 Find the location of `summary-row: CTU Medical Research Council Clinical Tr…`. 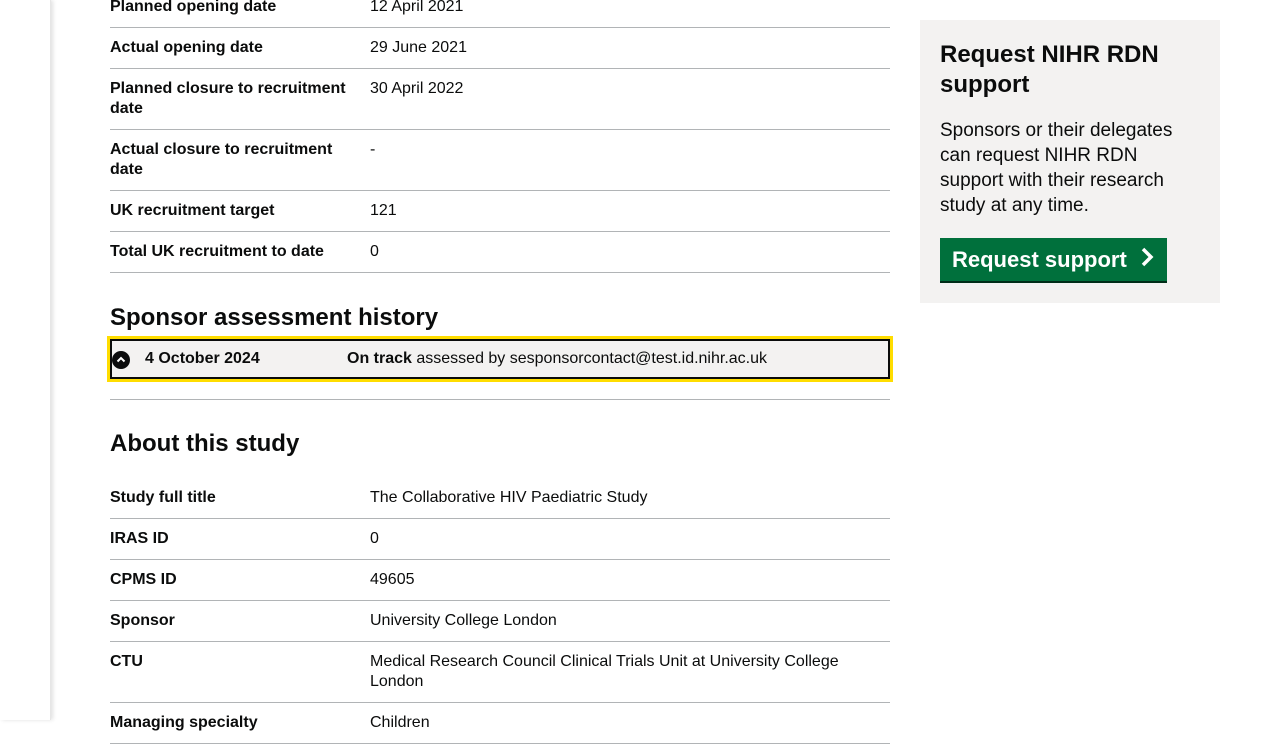

summary-row: CTU Medical Research Council Clinical Tr… is located at coordinates (500, 672).